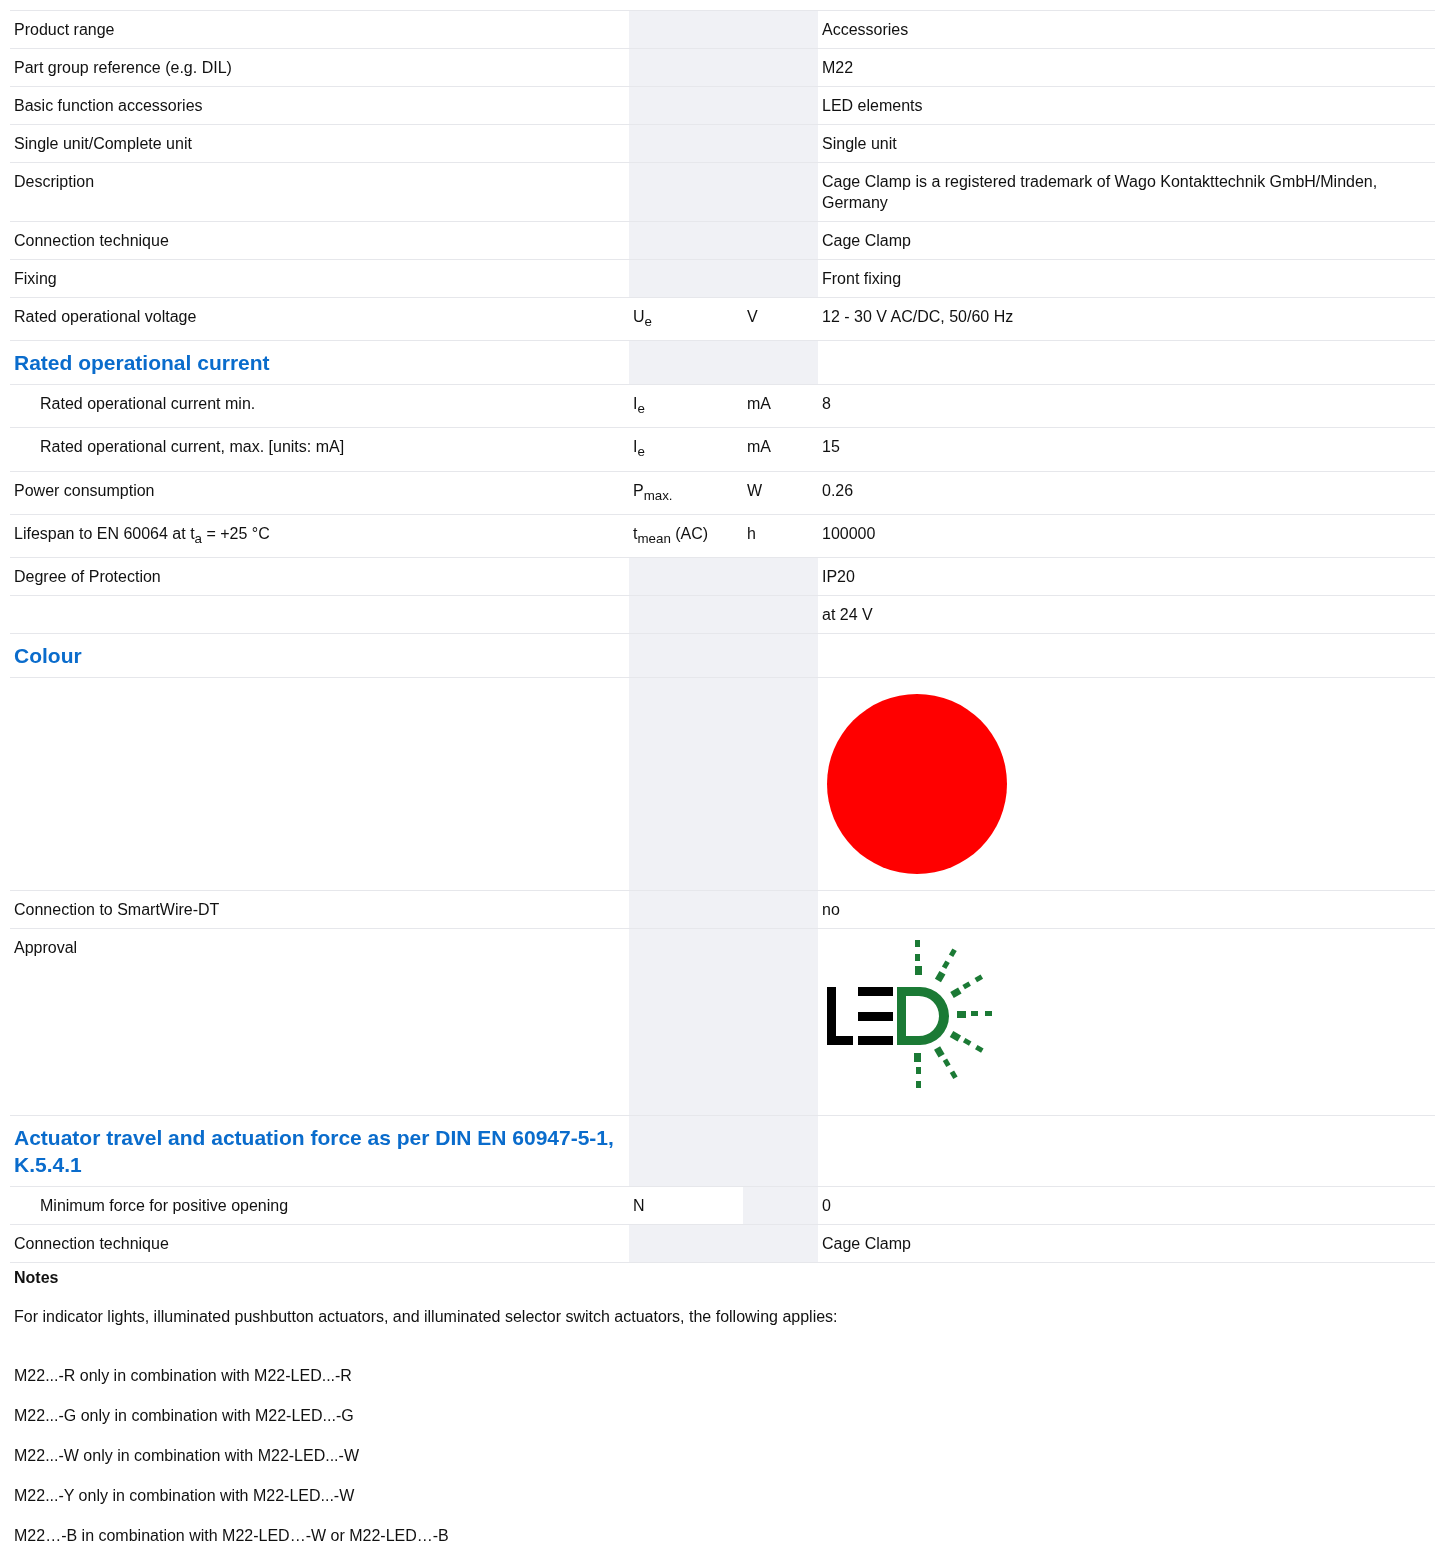 This screenshot has width=1435, height=1562. What do you see at coordinates (755, 490) in the screenshot?
I see `unit-cell-text: W` at bounding box center [755, 490].